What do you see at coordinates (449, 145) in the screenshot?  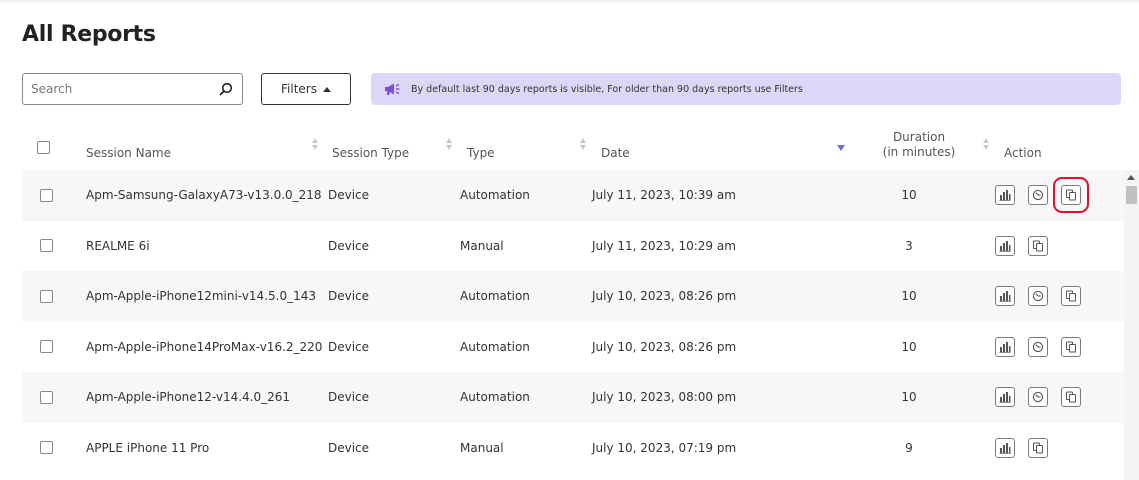 I see `sort-session-type-icon` at bounding box center [449, 145].